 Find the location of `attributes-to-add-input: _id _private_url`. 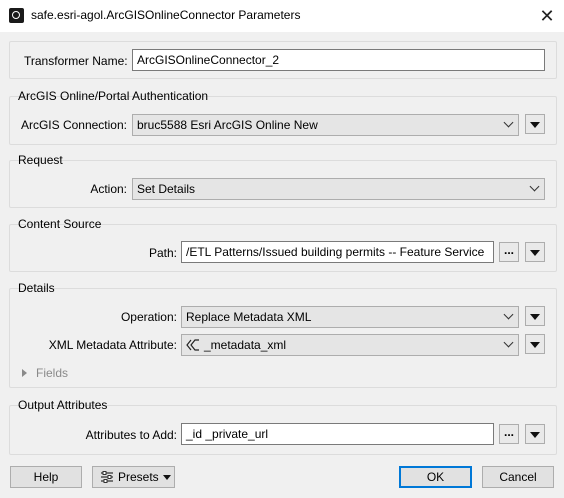

attributes-to-add-input: _id _private_url is located at coordinates (337, 434).